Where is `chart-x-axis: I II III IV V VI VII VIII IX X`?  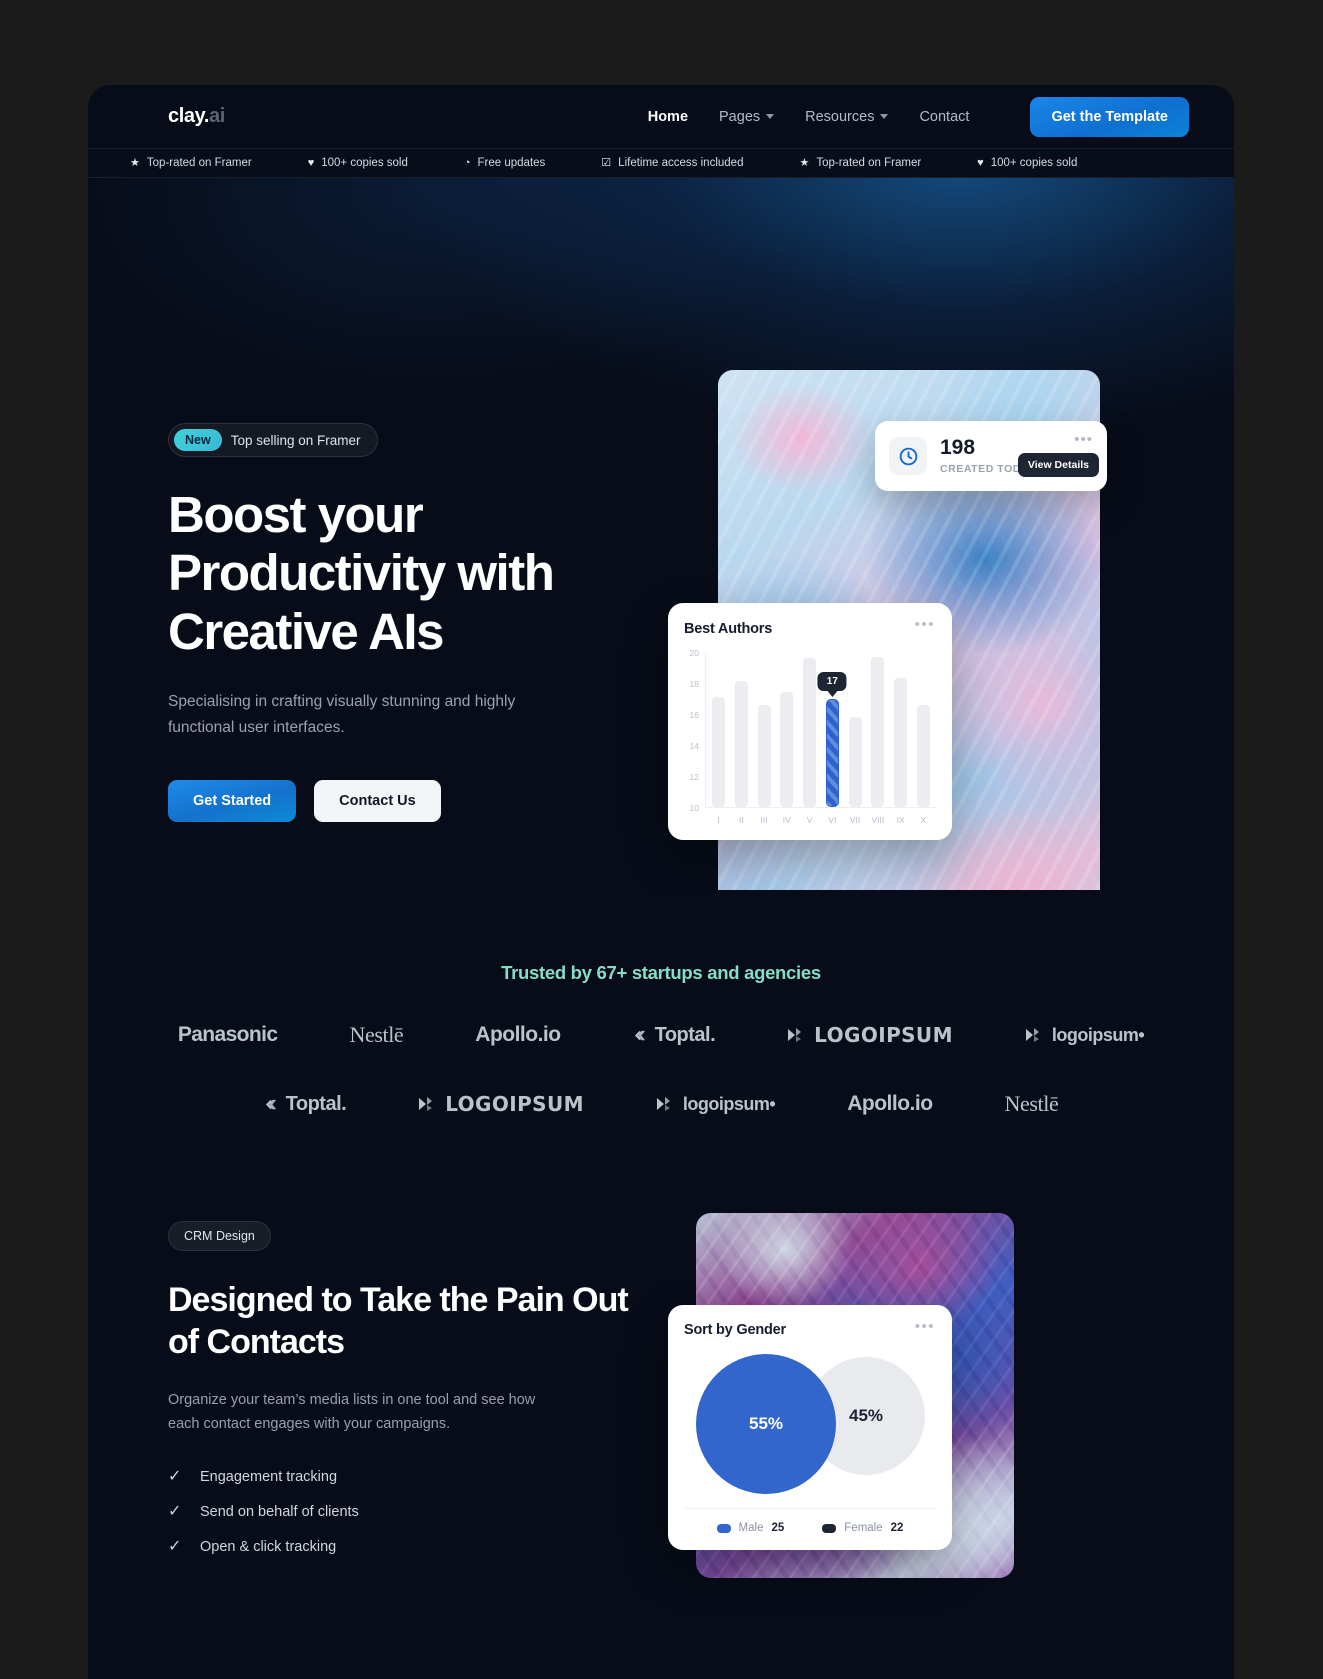
chart-x-axis: I II III IV V VI VII VIII IX X is located at coordinates (821, 816).